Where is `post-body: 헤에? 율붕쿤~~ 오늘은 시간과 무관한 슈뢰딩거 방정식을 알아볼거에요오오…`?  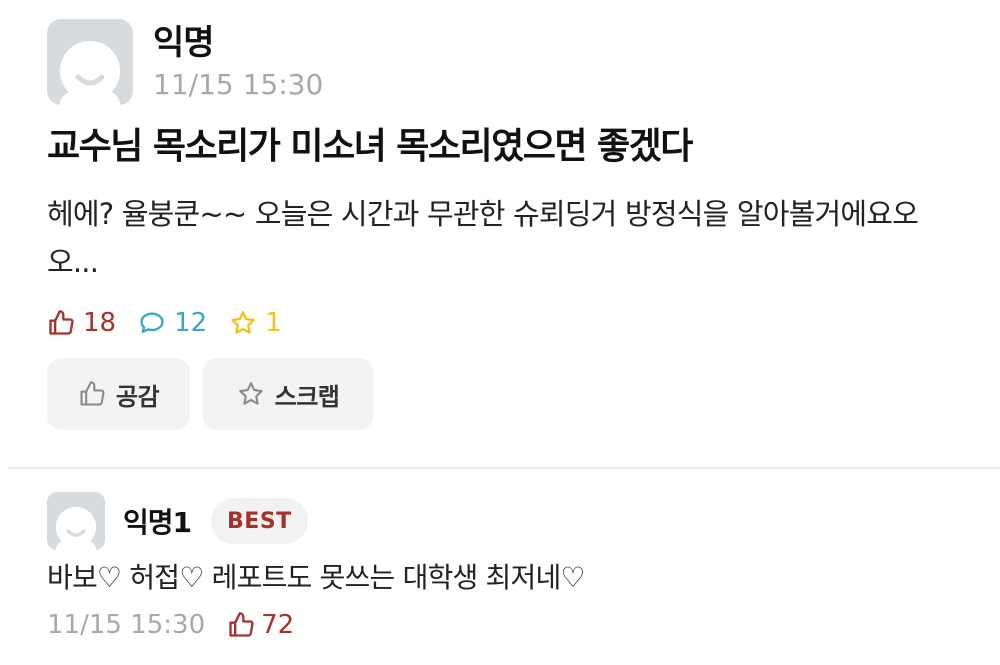
post-body: 헤에? 율붕쿤~~ 오늘은 시간과 무관한 슈뢰딩거 방정식을 알아볼거에요오오… is located at coordinates (483, 238).